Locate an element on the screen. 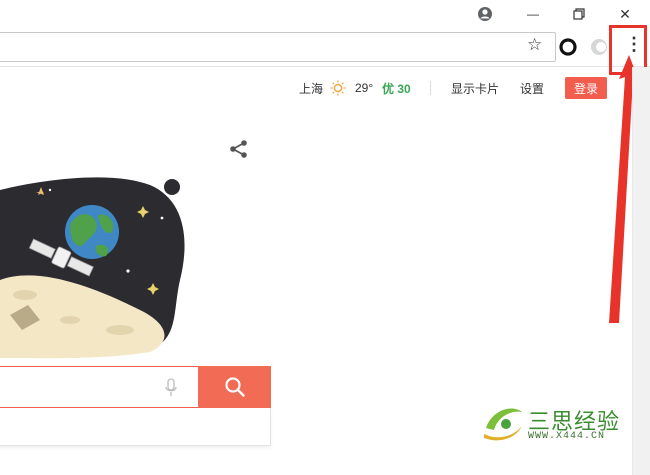 This screenshot has height=475, width=650. close-button: ✕ is located at coordinates (625, 14).